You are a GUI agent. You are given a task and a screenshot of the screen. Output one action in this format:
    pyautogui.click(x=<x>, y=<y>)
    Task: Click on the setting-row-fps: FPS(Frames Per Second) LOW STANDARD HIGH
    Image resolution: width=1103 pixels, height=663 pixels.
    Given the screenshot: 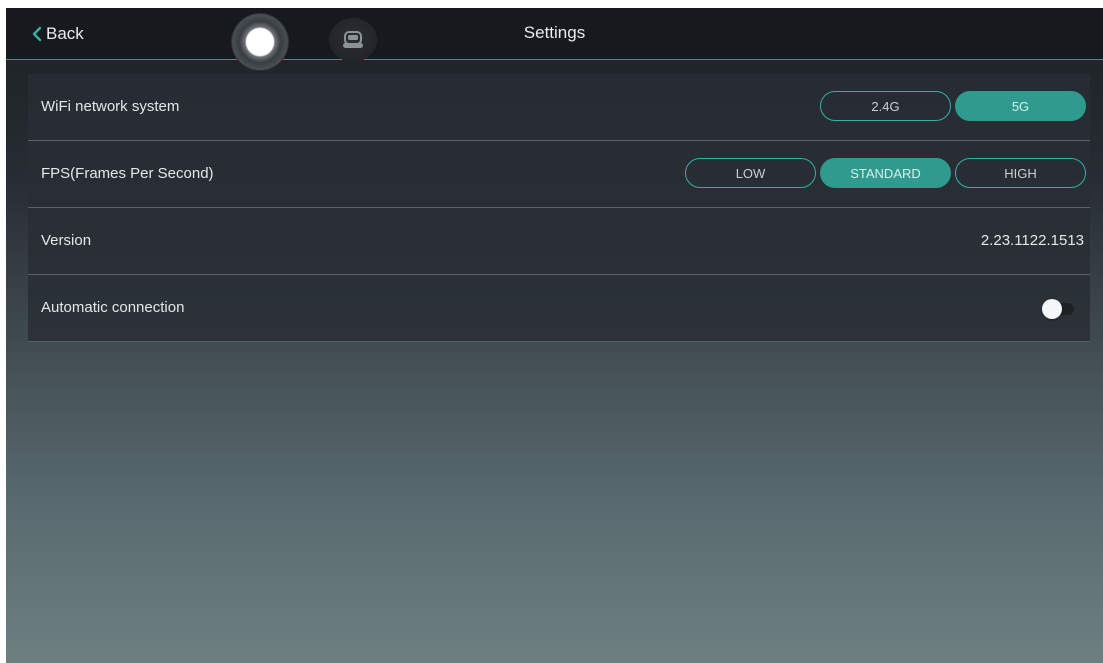 What is the action you would take?
    pyautogui.click(x=559, y=174)
    